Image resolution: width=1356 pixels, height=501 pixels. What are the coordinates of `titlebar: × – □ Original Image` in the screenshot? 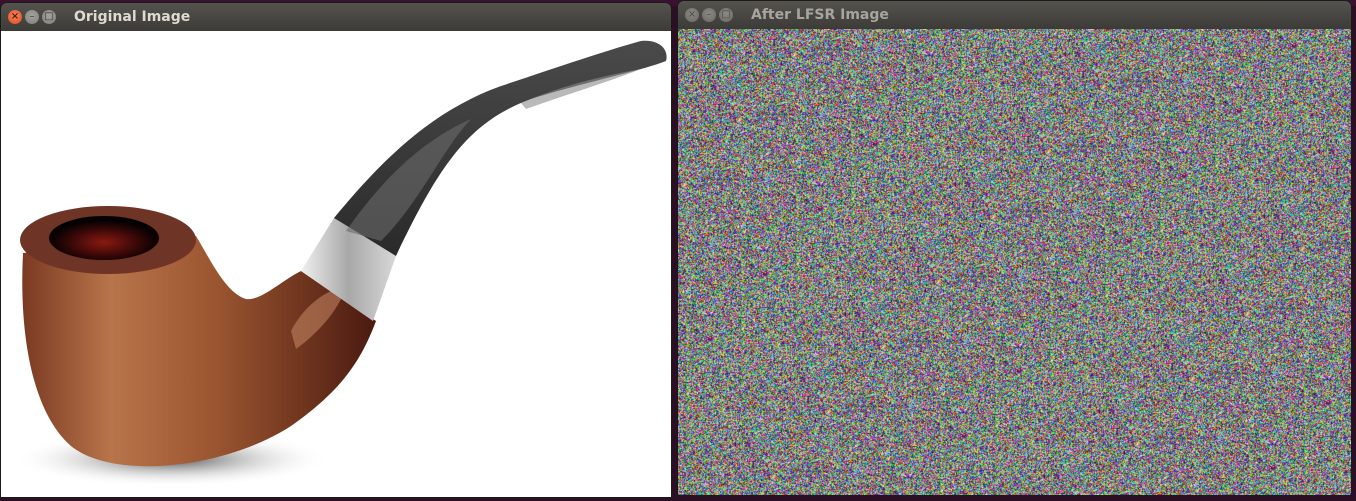 It's located at (336, 17).